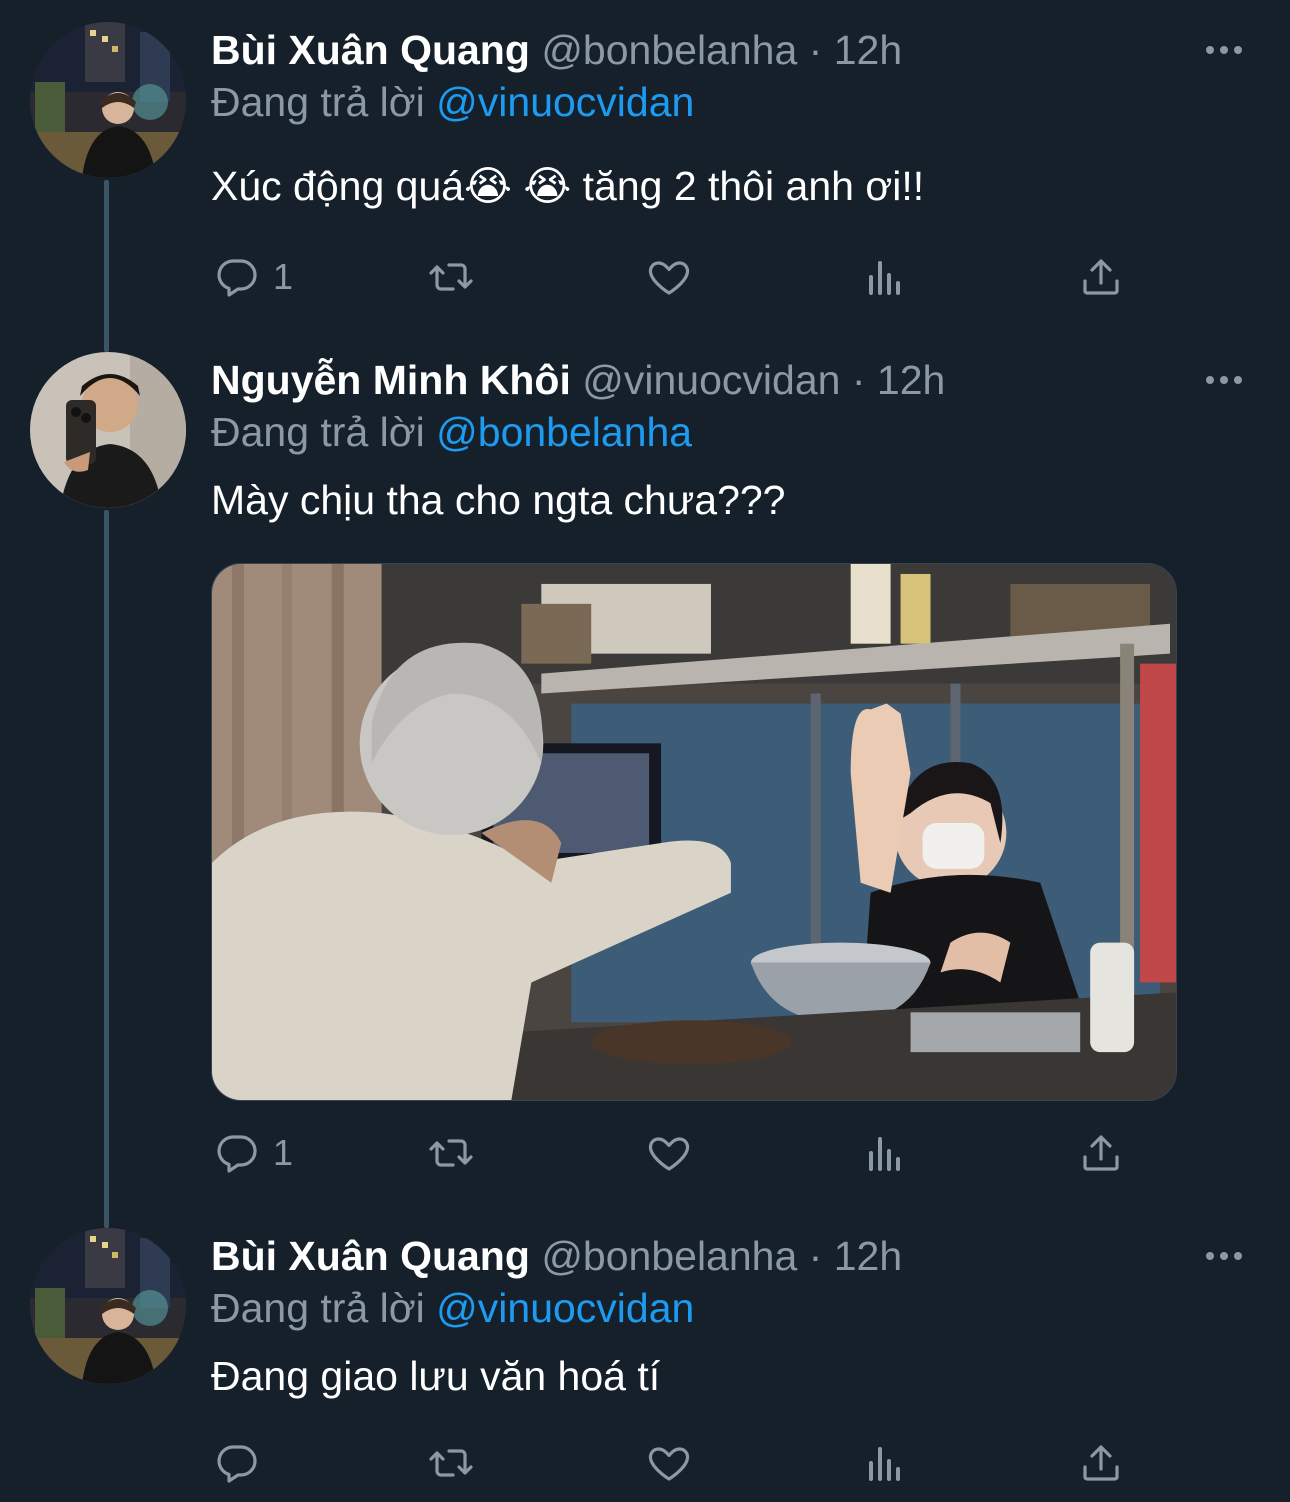 The image size is (1290, 1502). Describe the element at coordinates (711, 380) in the screenshot. I see `user-handle: @vinuocvidan` at that location.